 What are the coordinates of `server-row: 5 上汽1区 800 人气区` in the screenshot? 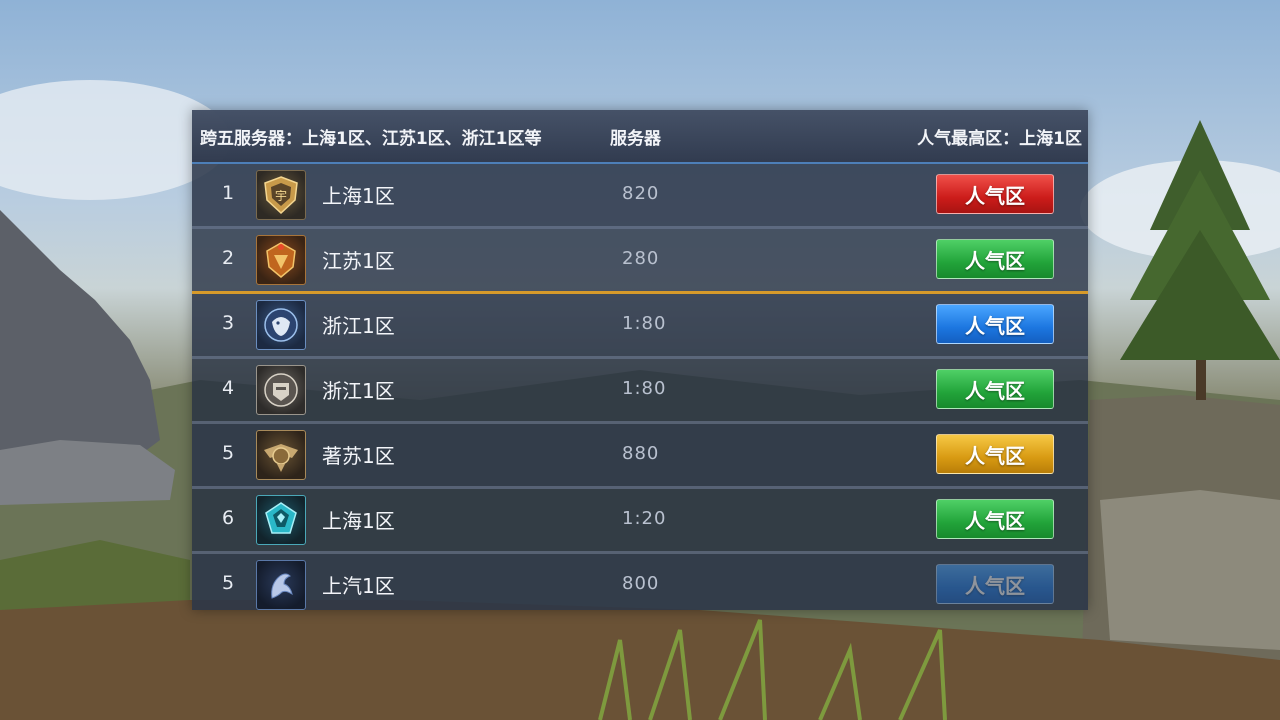 It's located at (640, 582).